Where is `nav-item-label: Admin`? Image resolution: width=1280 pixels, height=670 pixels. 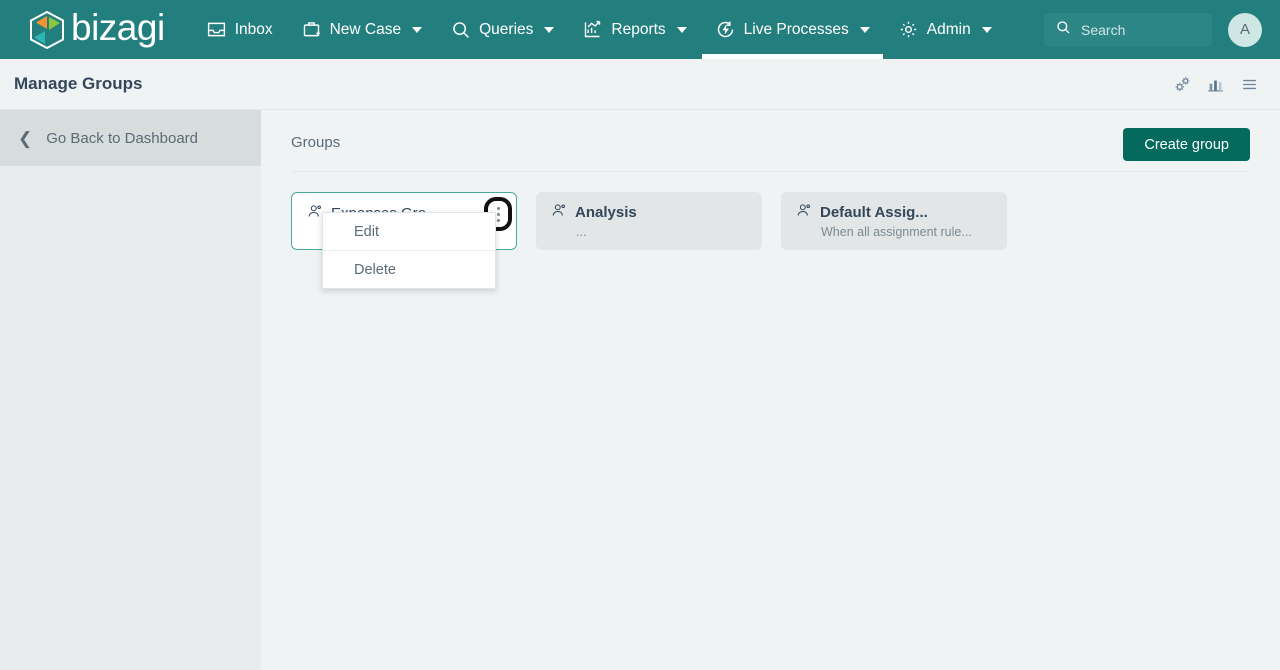
nav-item-label: Admin is located at coordinates (948, 29).